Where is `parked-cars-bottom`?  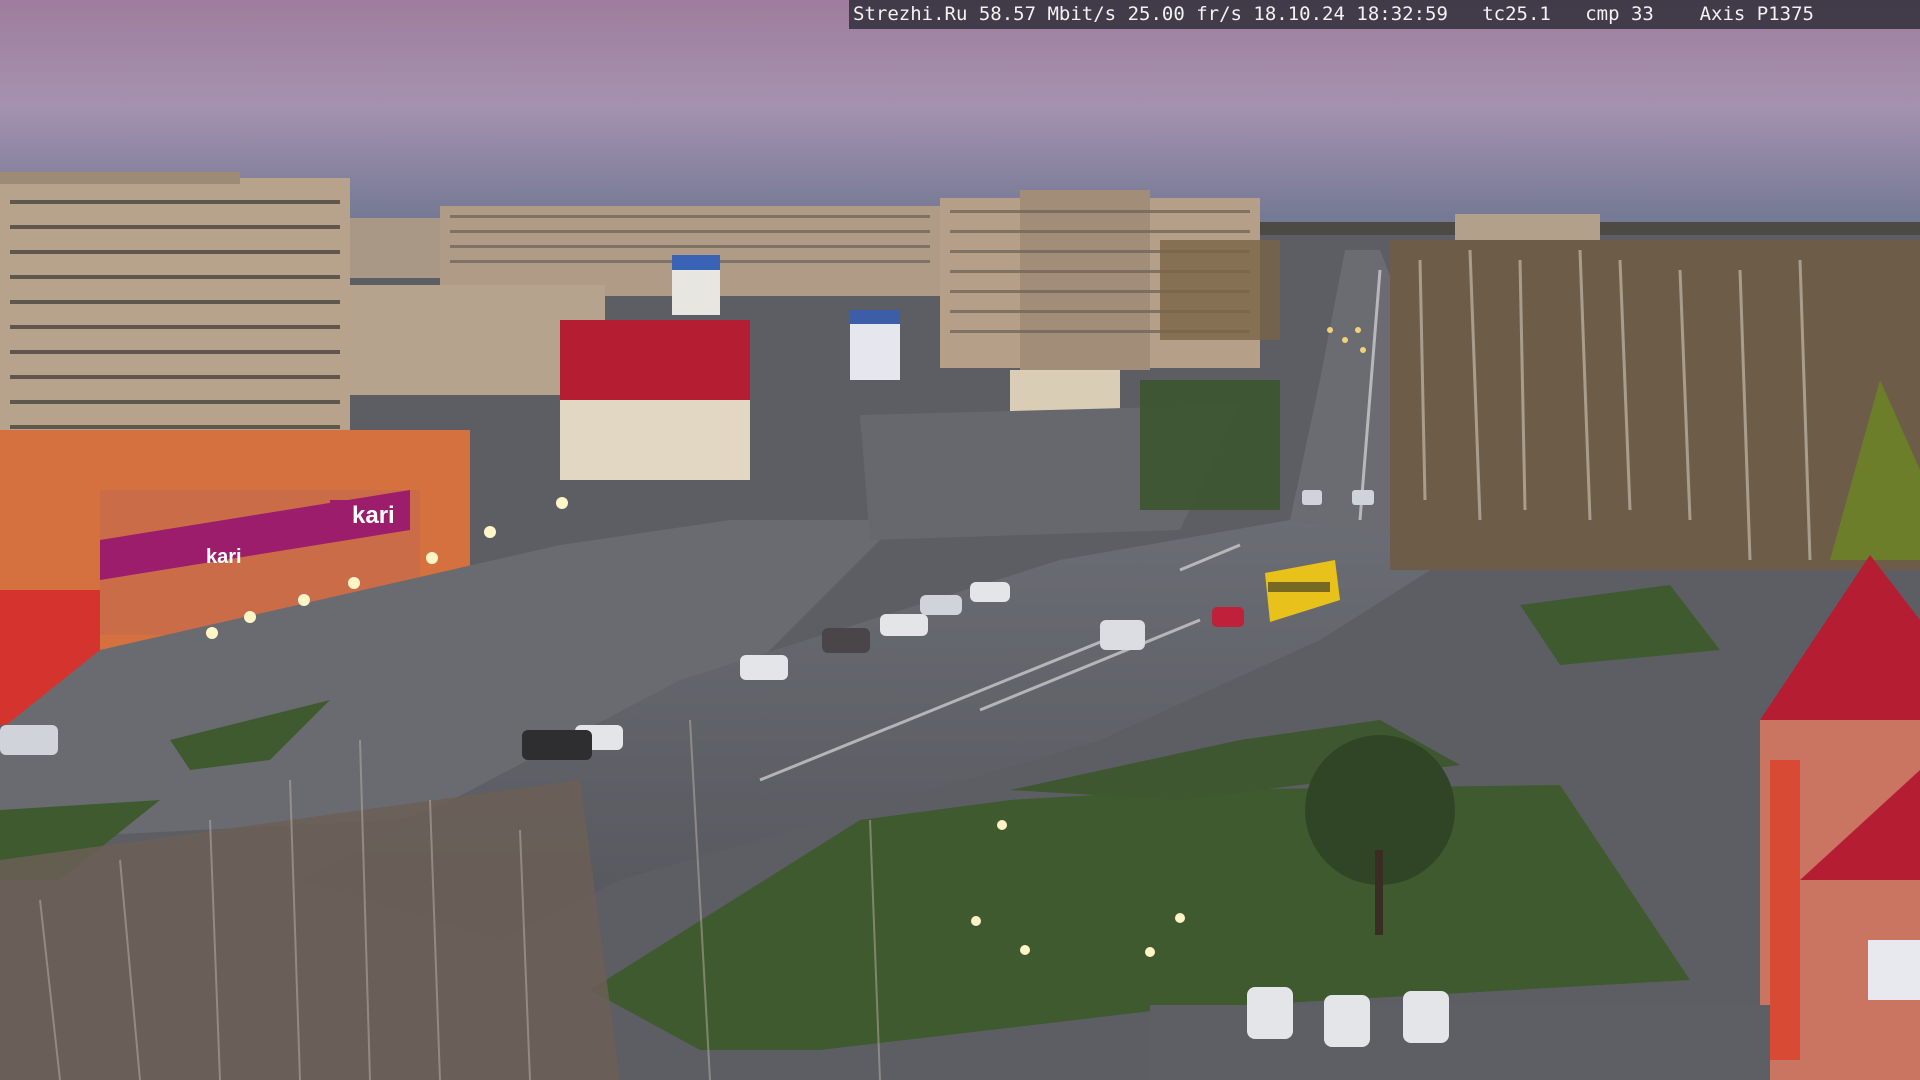 parked-cars-bottom is located at coordinates (1348, 1017).